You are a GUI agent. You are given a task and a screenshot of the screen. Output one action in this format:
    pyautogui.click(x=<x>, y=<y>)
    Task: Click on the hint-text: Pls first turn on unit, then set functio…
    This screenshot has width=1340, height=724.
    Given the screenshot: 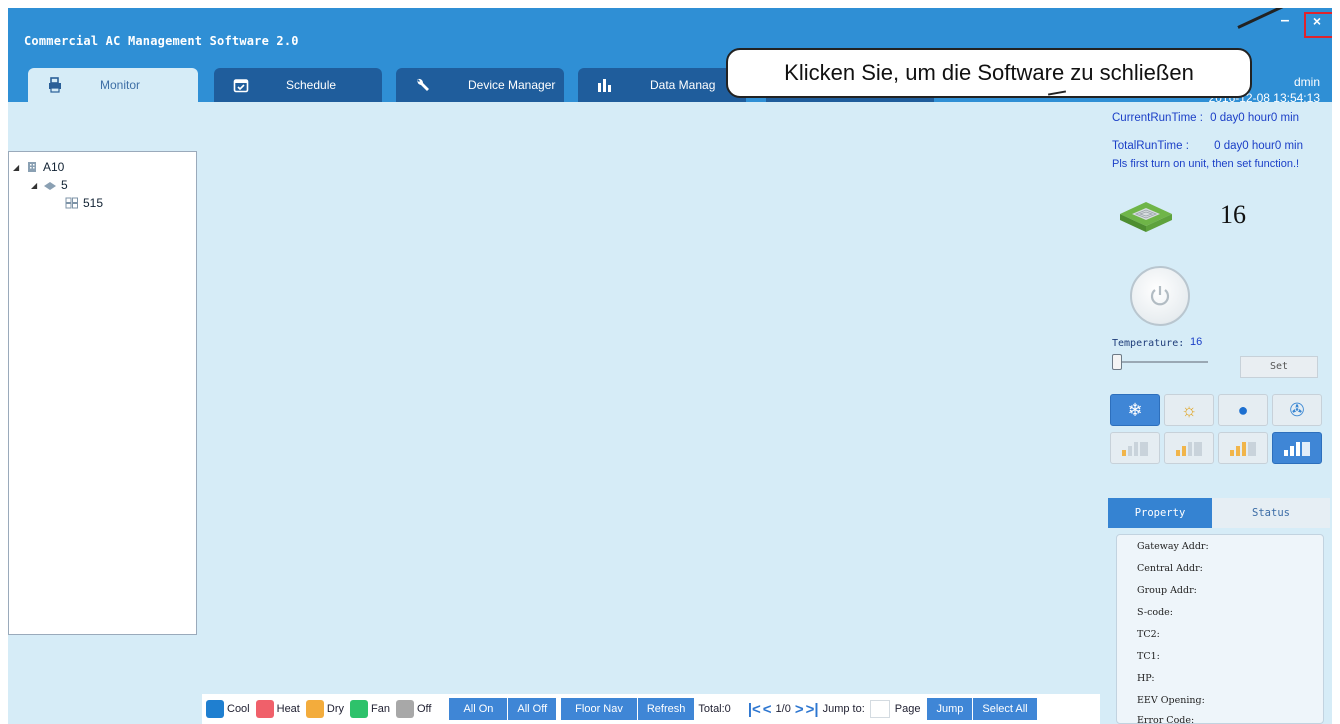 What is the action you would take?
    pyautogui.click(x=1206, y=164)
    